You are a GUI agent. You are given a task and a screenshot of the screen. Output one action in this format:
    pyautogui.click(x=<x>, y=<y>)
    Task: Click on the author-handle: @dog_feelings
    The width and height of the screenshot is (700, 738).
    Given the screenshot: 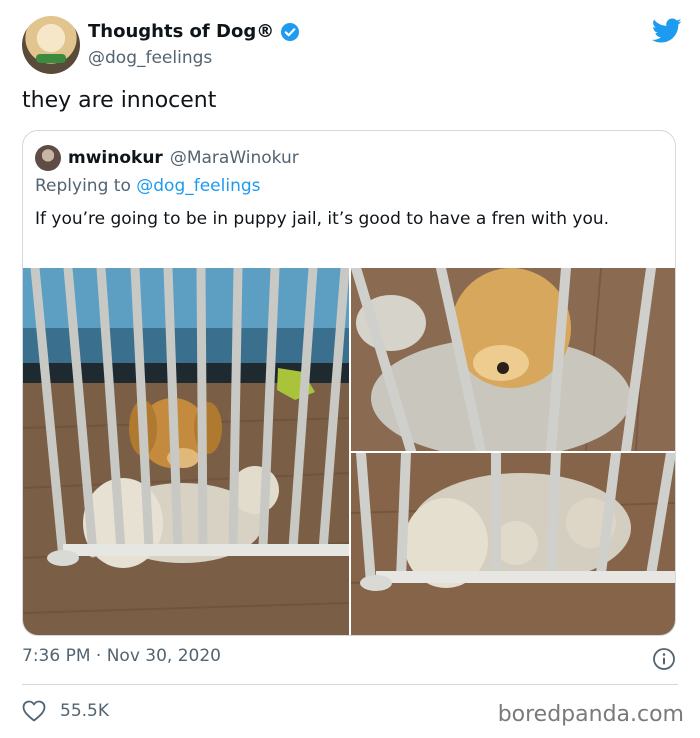 What is the action you would take?
    pyautogui.click(x=150, y=58)
    